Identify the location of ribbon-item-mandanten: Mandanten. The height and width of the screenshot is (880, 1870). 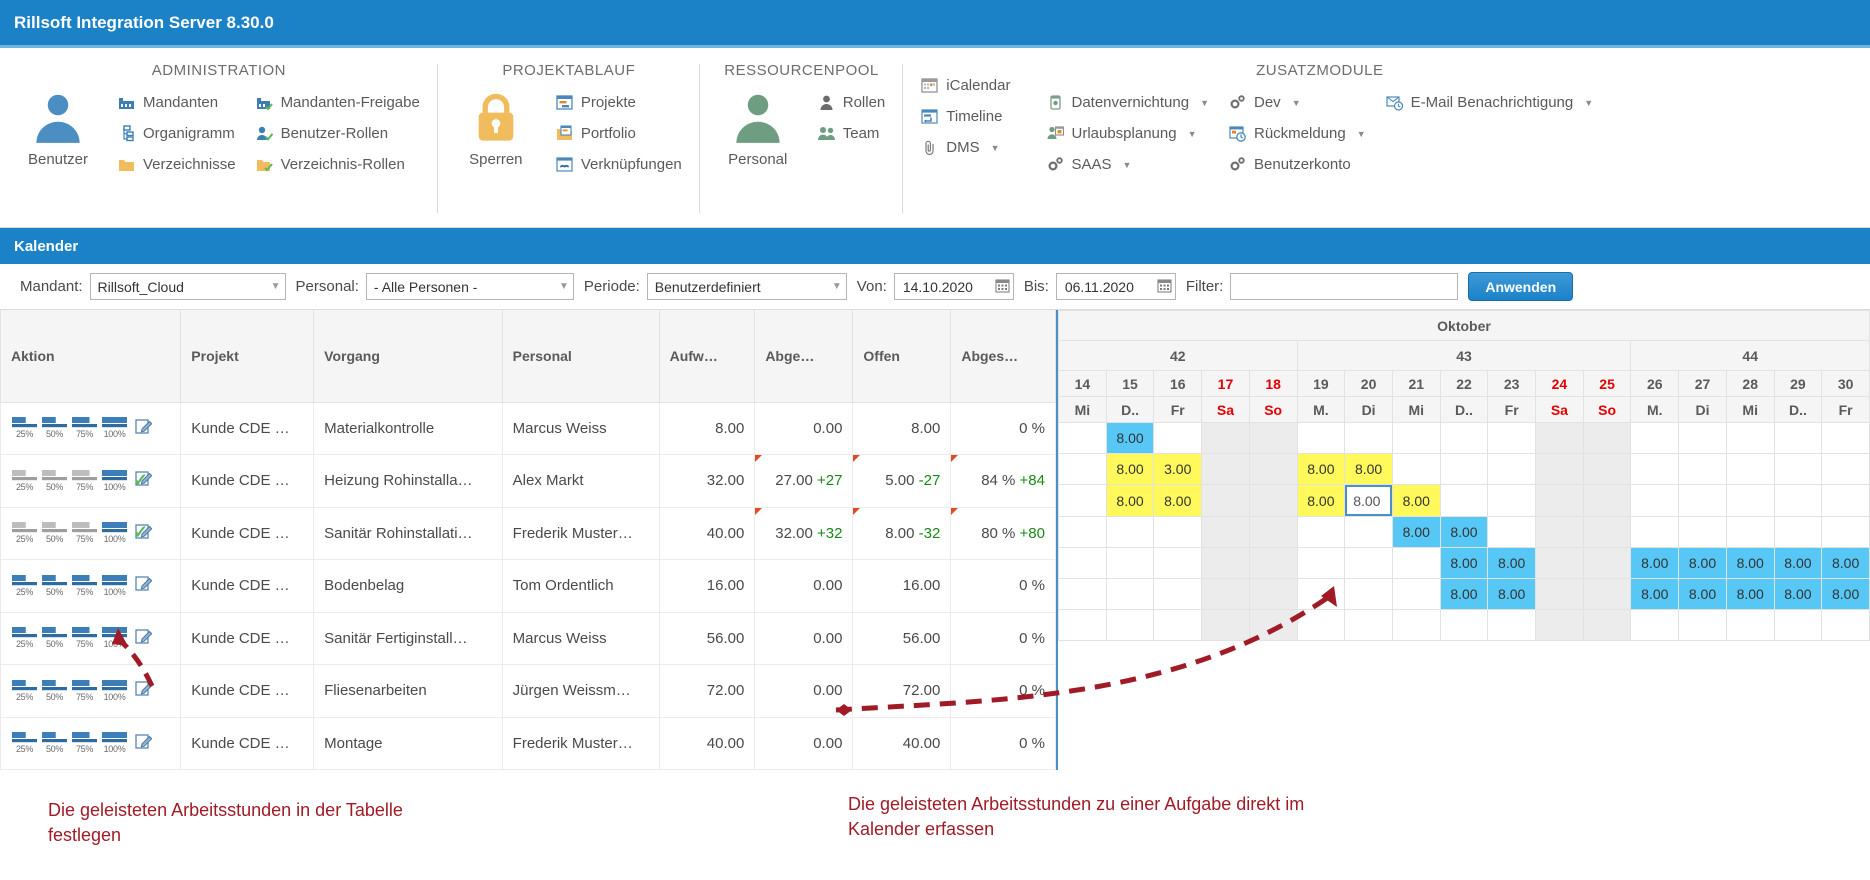
(177, 102).